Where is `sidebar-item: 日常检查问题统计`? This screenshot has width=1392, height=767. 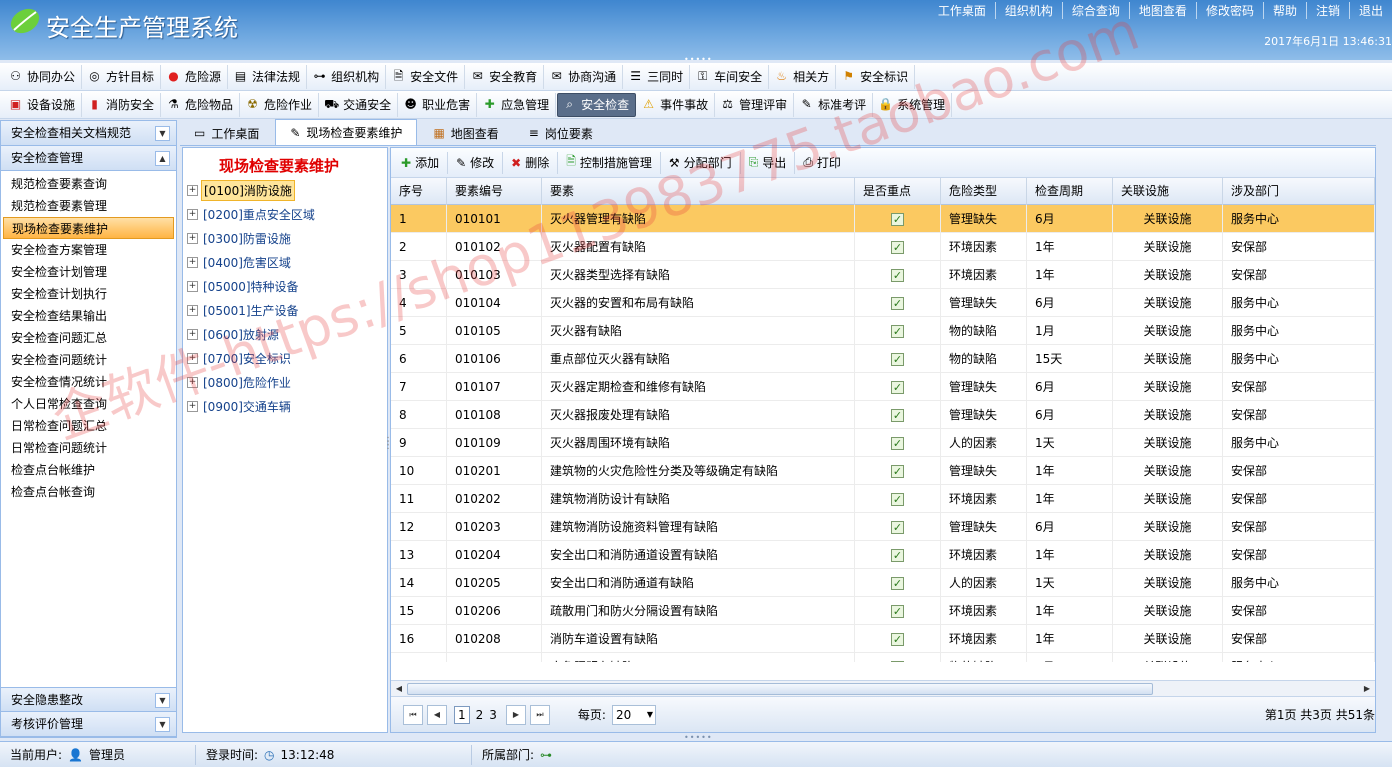
sidebar-item: 日常检查问题统计 is located at coordinates (88, 448).